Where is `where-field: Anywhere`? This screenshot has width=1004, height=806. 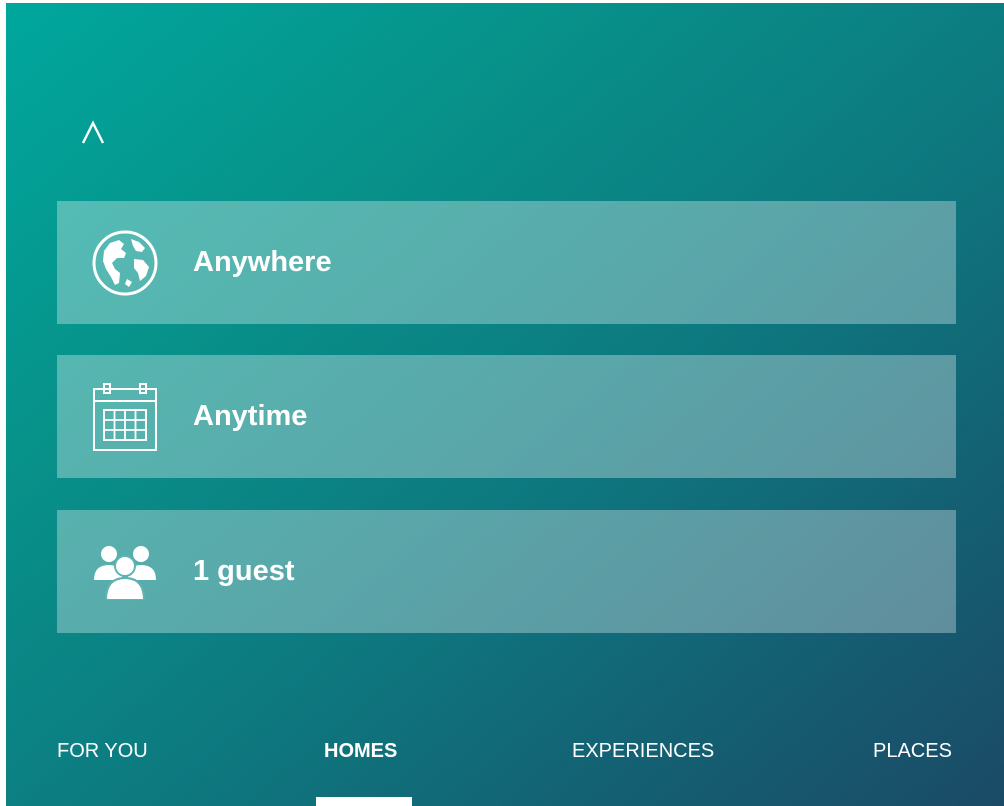 where-field: Anywhere is located at coordinates (506, 262).